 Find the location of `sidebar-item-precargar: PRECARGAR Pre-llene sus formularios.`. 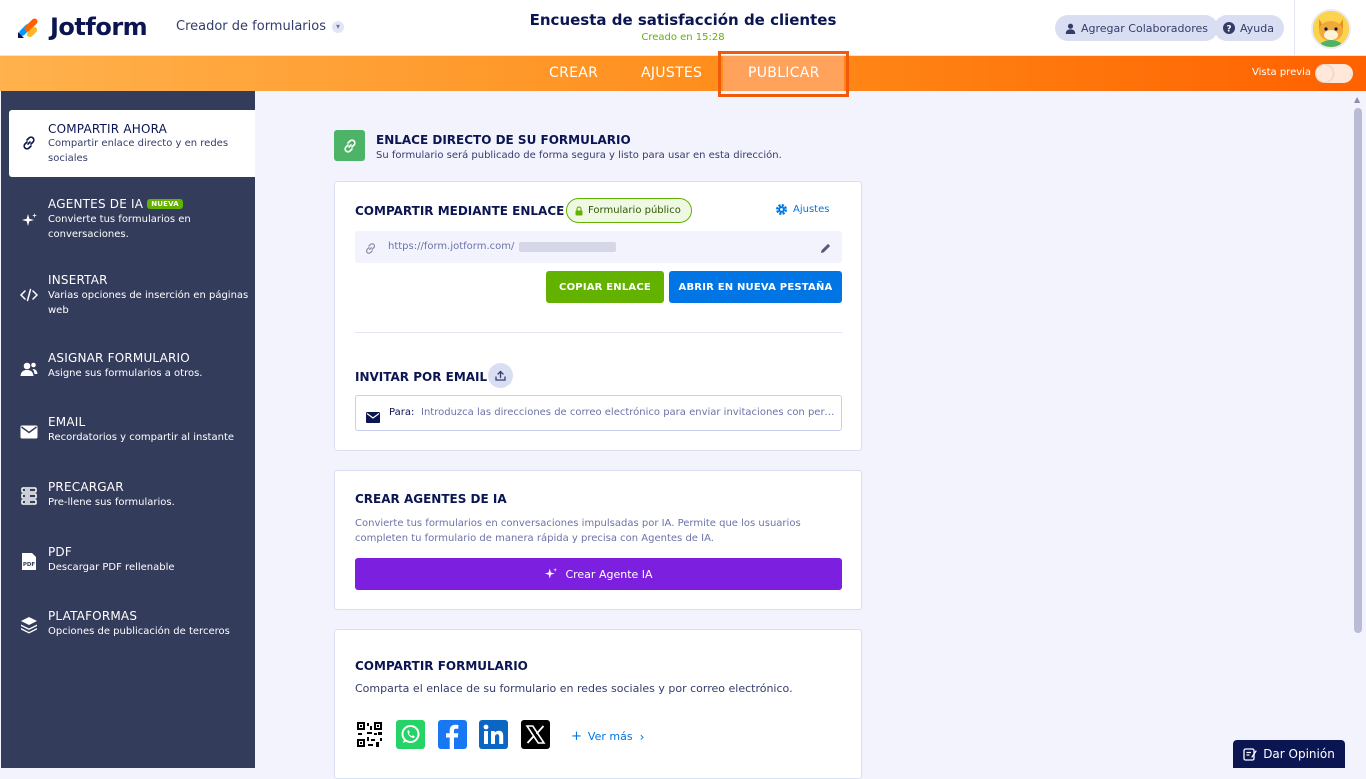

sidebar-item-precargar: PRECARGAR Pre-llene sus formularios. is located at coordinates (132, 497).